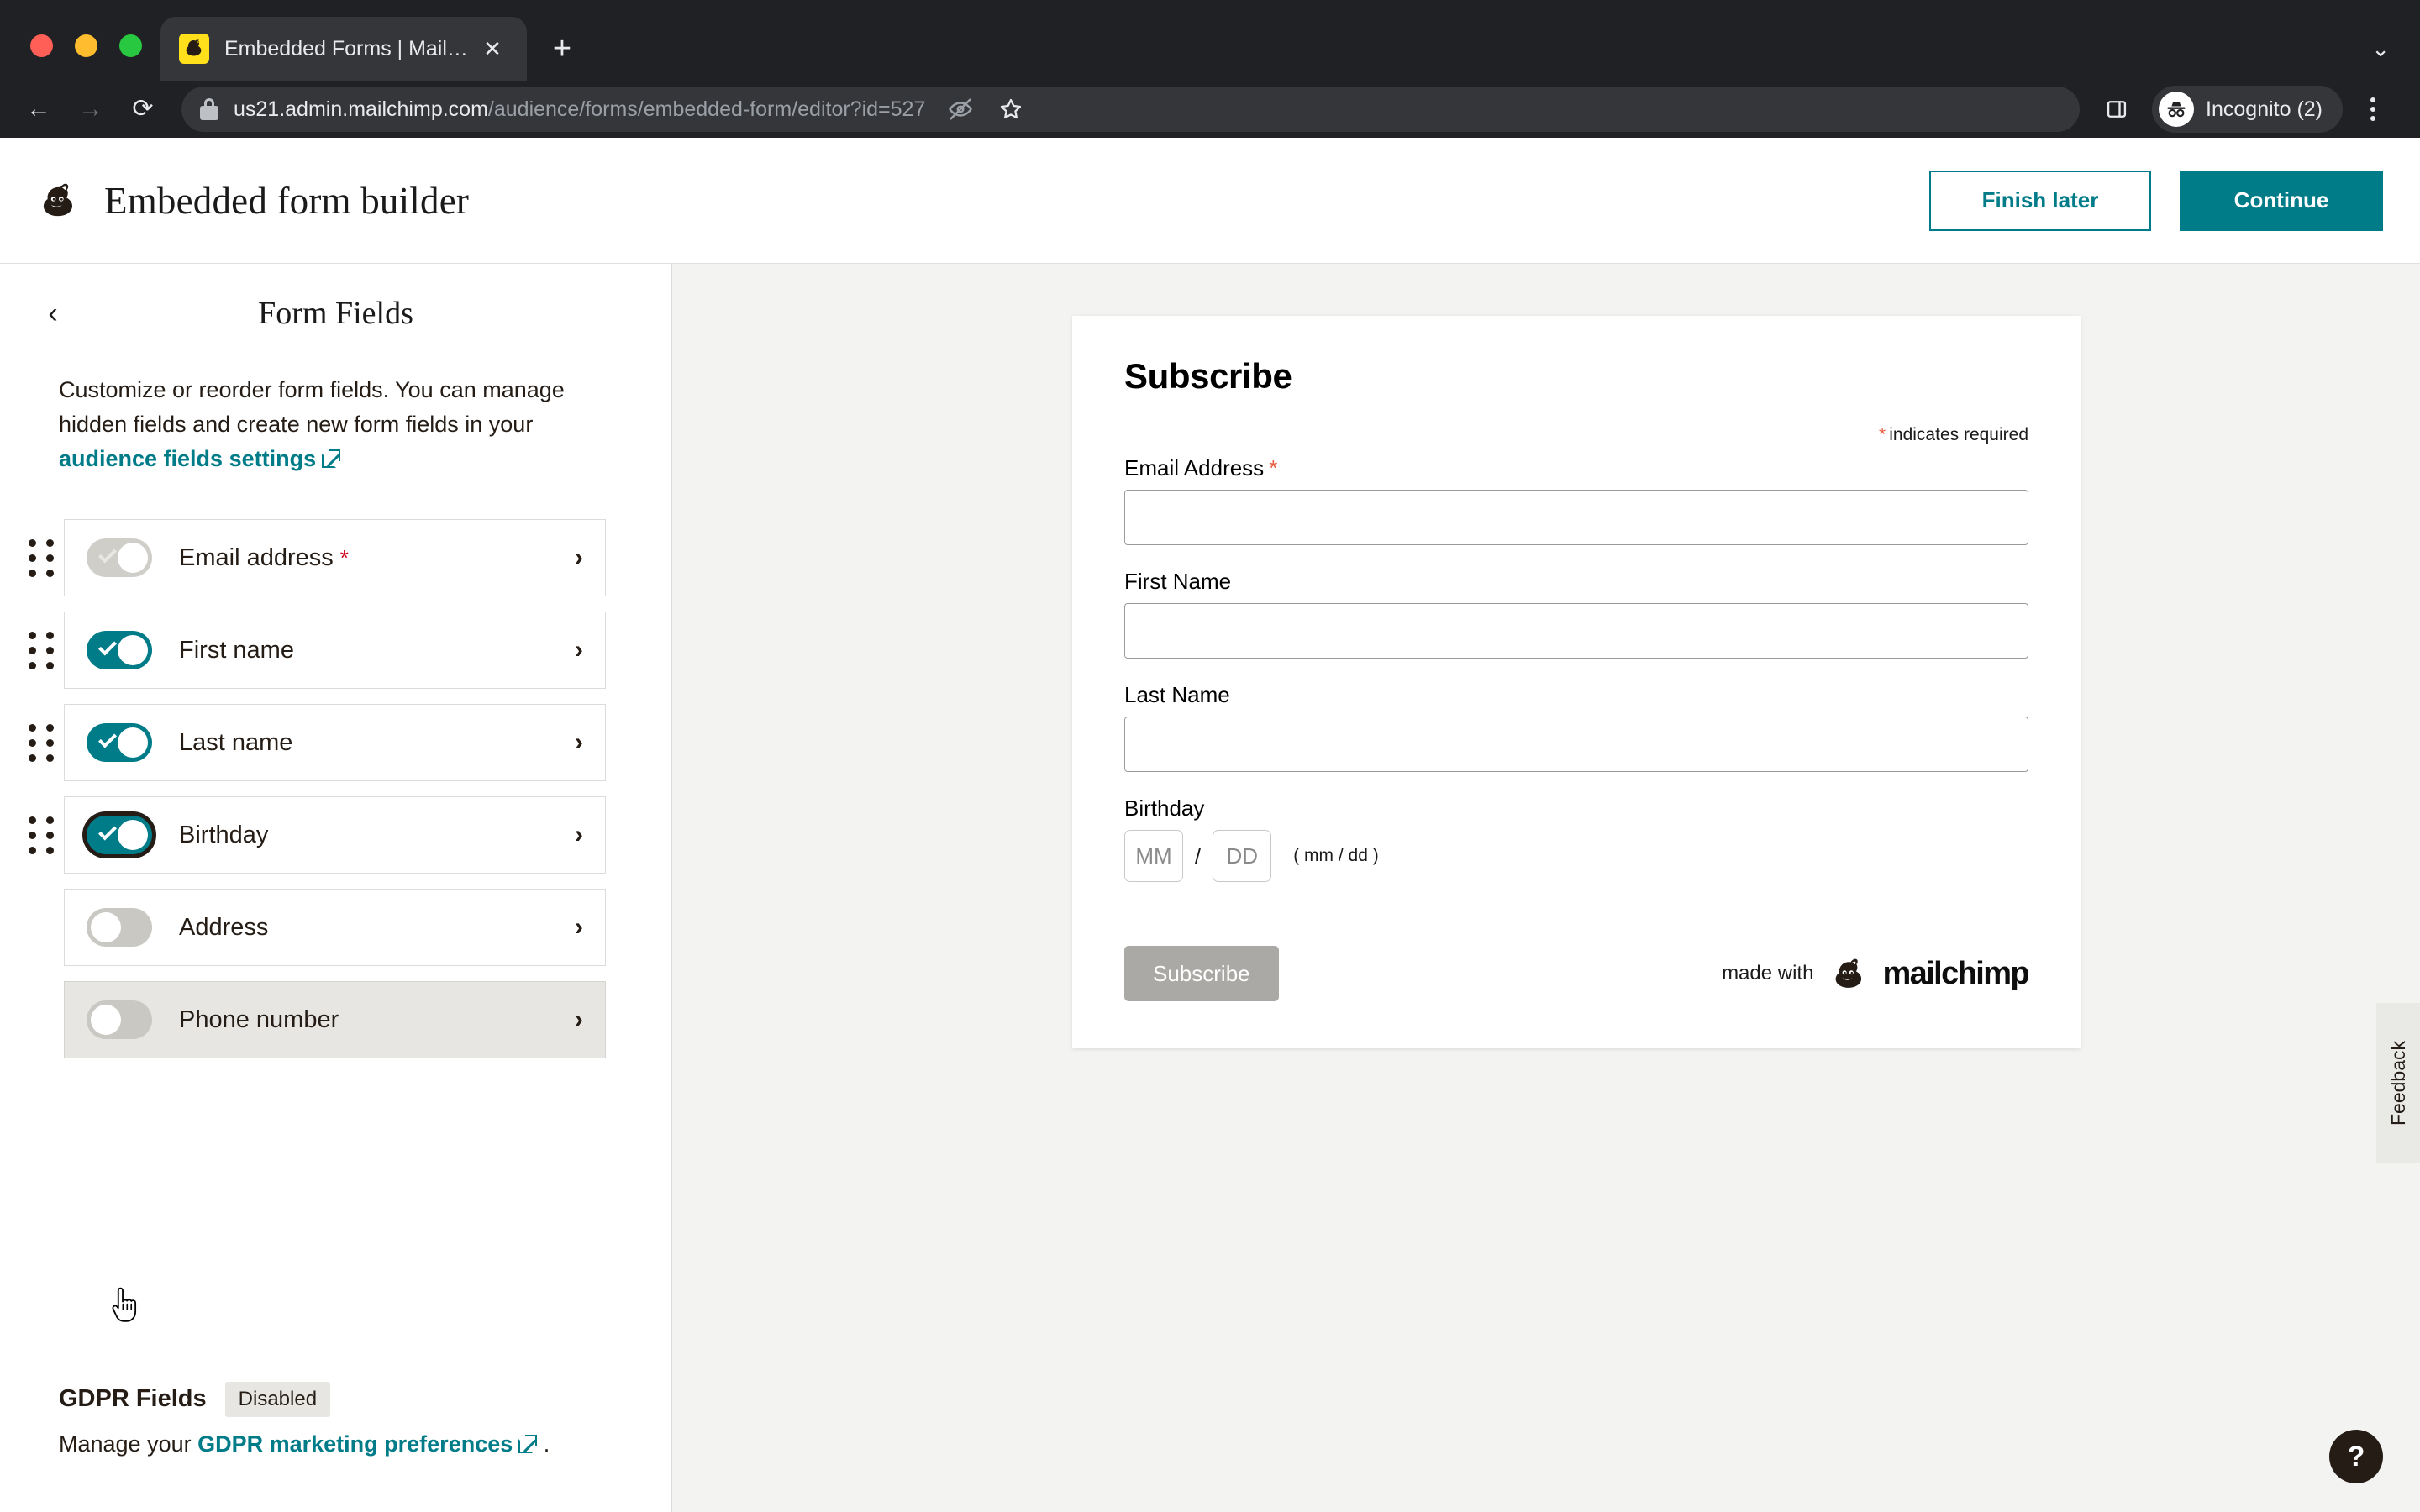  I want to click on minimize-window-button, so click(86, 45).